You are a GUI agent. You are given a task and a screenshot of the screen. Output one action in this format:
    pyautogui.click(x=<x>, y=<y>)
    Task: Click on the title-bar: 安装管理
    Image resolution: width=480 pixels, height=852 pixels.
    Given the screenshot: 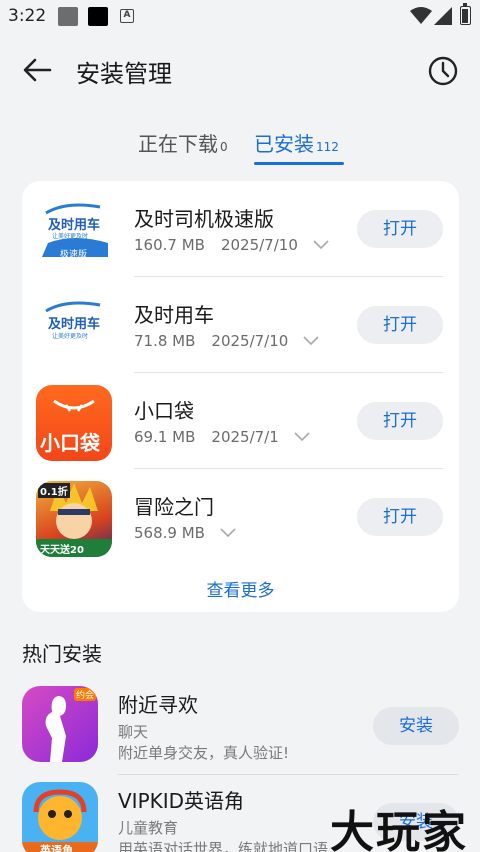 What is the action you would take?
    pyautogui.click(x=240, y=70)
    